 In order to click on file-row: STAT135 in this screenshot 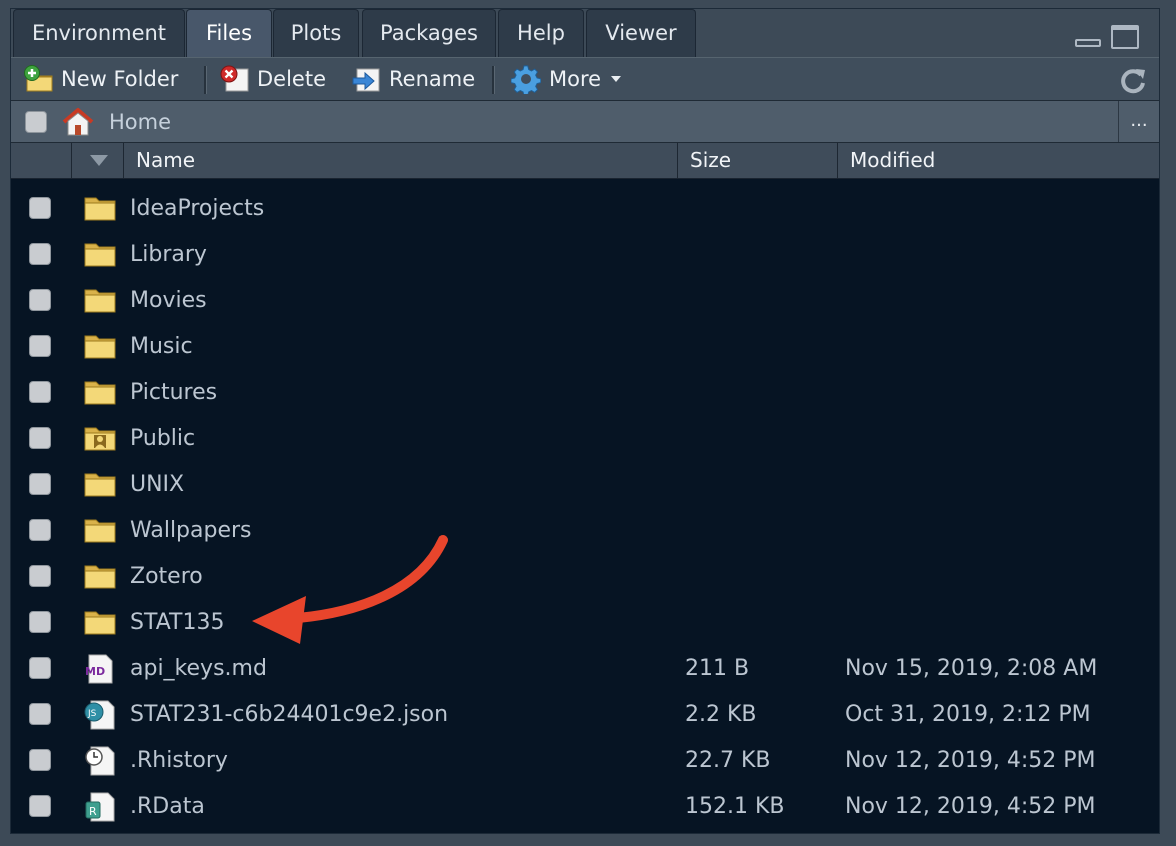, I will do `click(585, 622)`.